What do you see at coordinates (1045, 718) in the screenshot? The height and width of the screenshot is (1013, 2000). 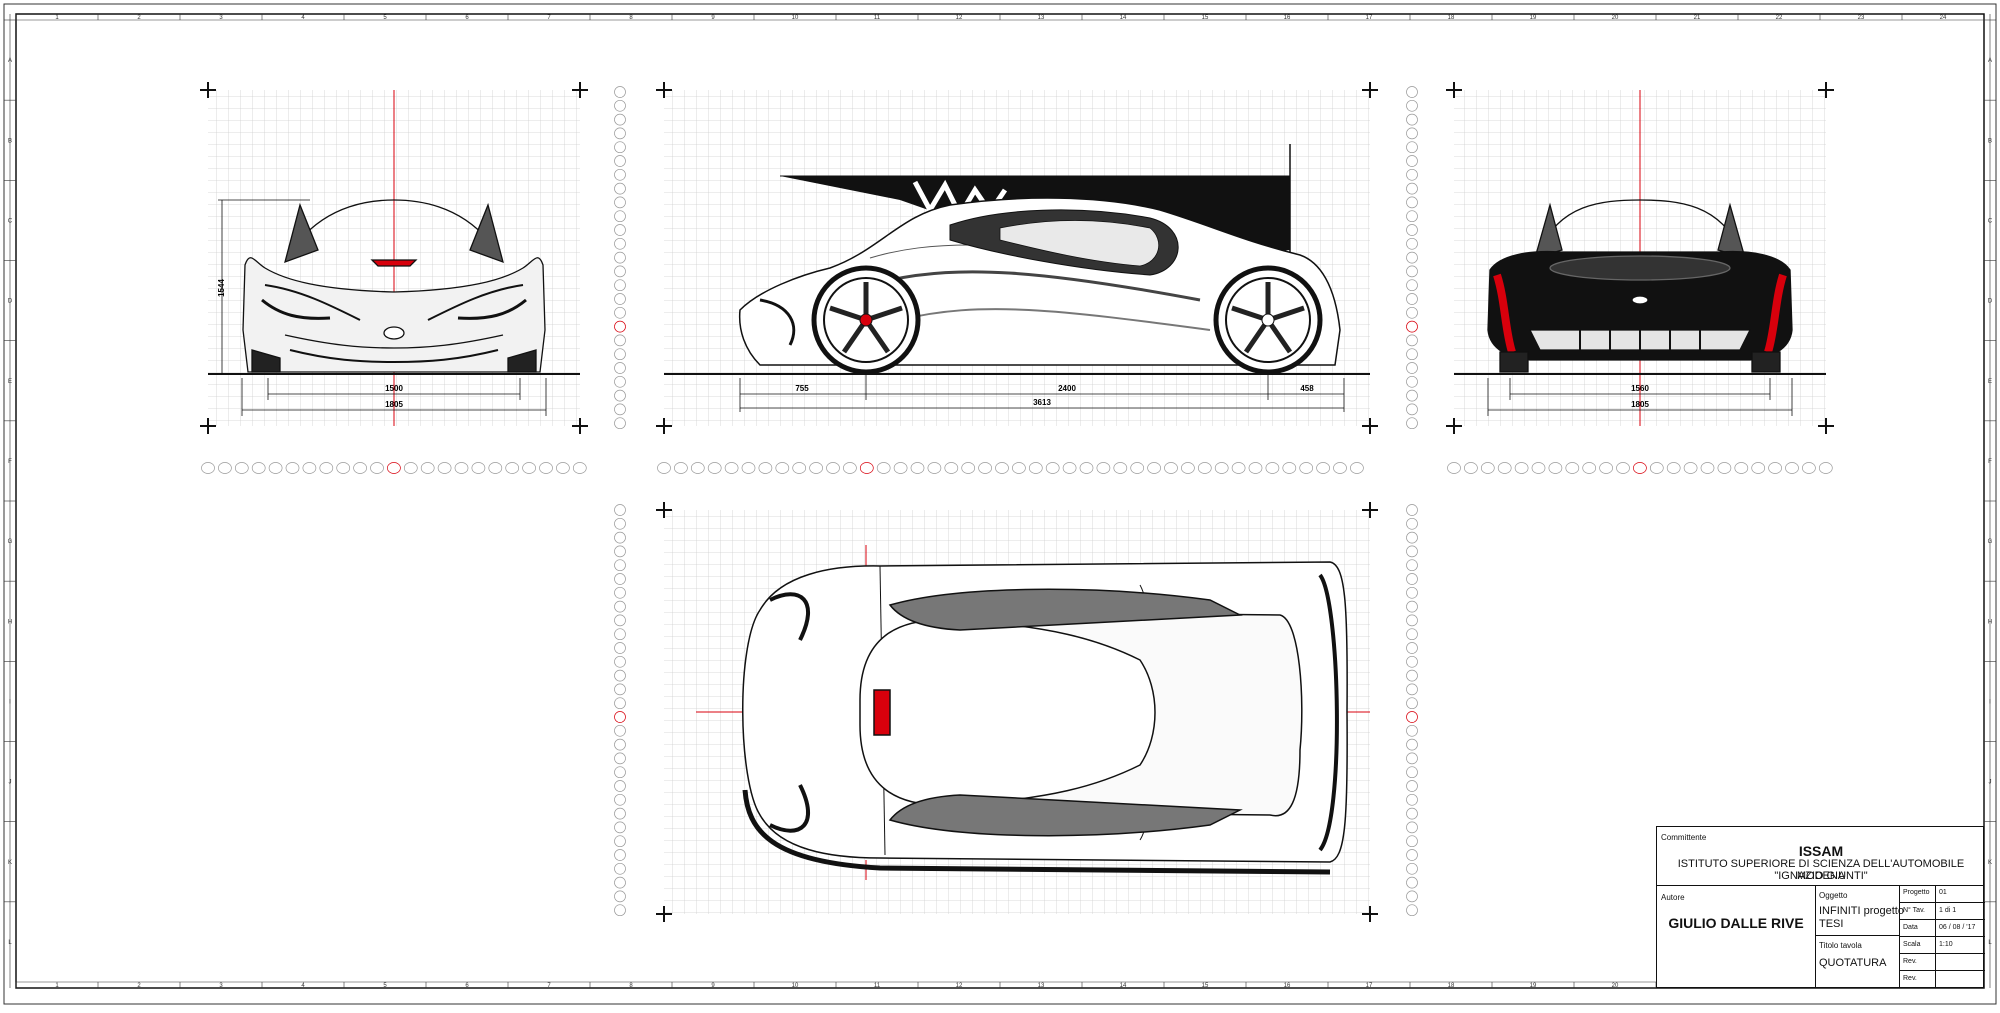 I see `top-car-drawing` at bounding box center [1045, 718].